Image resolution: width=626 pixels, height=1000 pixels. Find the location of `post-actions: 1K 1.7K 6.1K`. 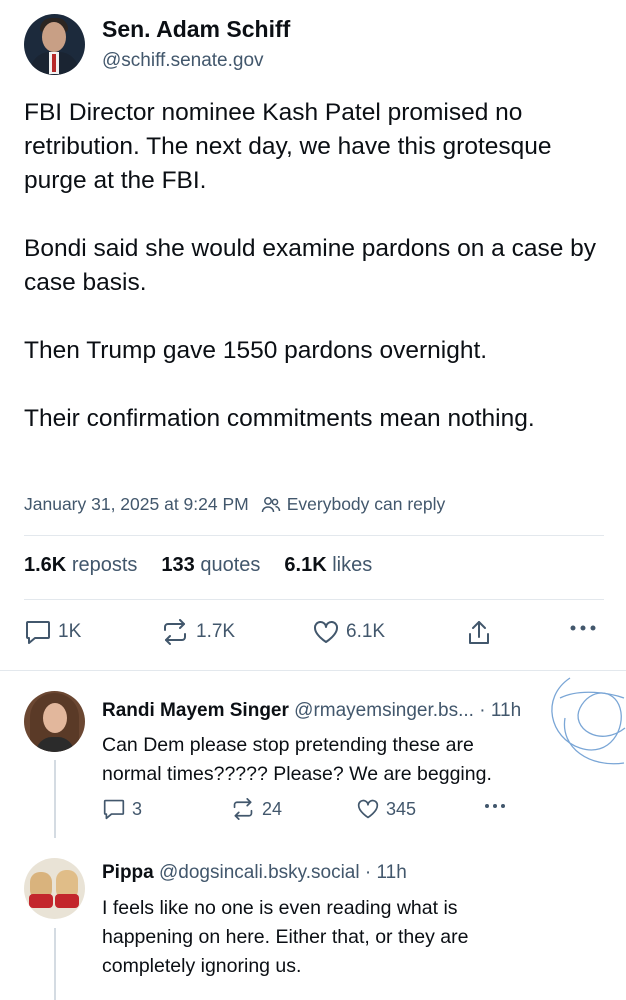

post-actions: 1K 1.7K 6.1K is located at coordinates (314, 634).